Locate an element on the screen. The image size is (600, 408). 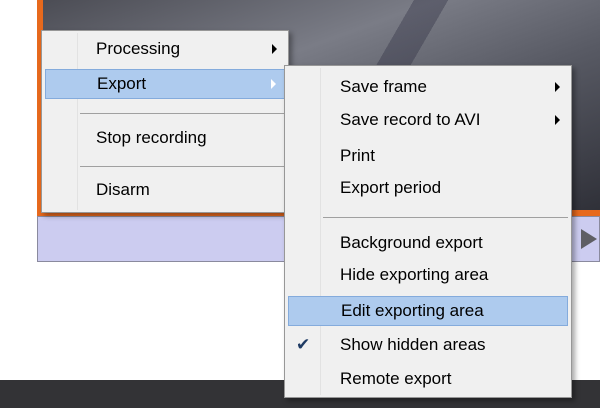
menu-item-save-record-to-avi: Save record to AVI is located at coordinates (428, 120).